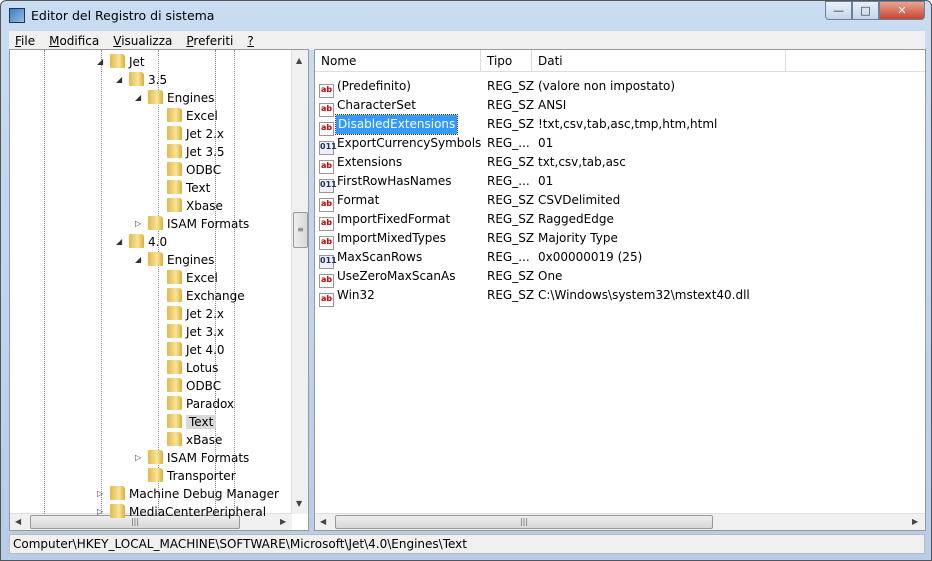 Image resolution: width=932 pixels, height=561 pixels. Describe the element at coordinates (196, 350) in the screenshot. I see `tree-node: Jet 4.0` at that location.